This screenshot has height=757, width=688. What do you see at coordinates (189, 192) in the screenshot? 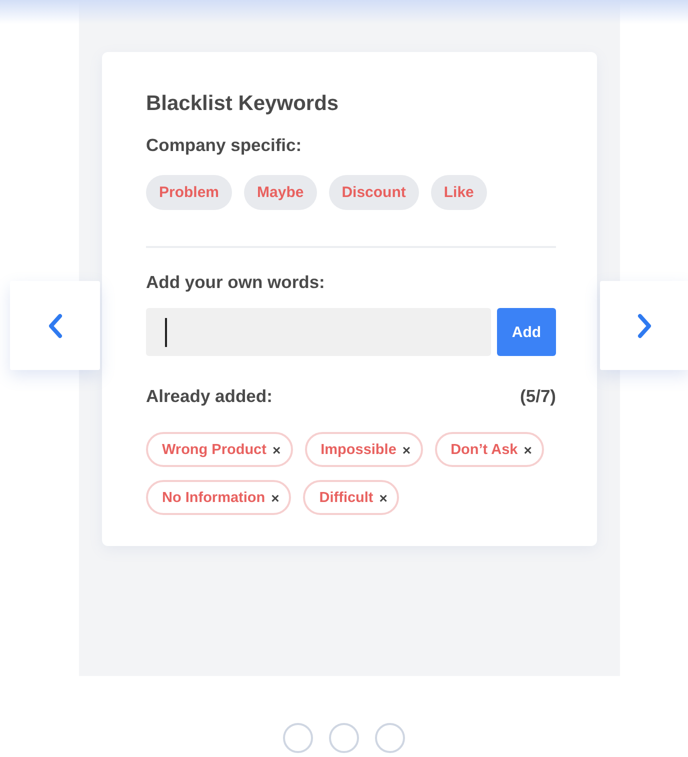
I see `keyword-tag: Problem` at bounding box center [189, 192].